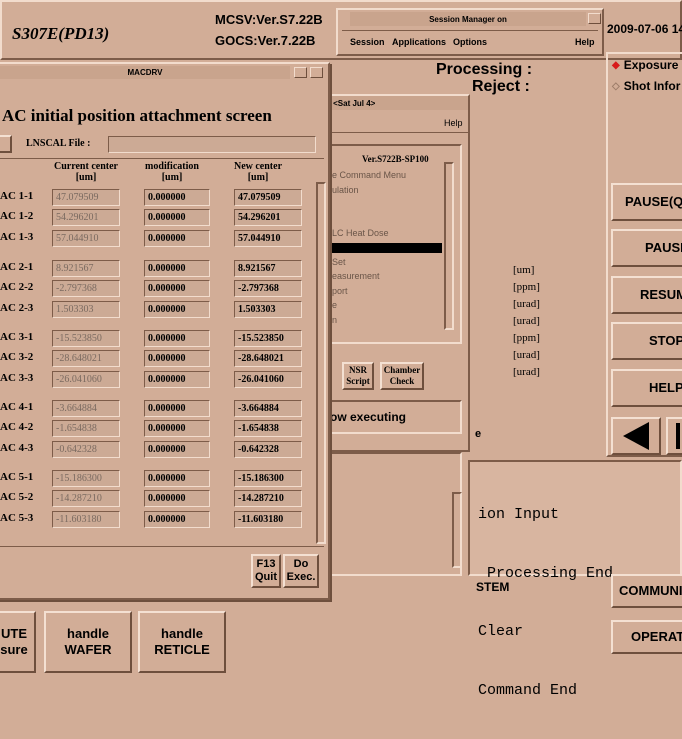 The height and width of the screenshot is (739, 682). I want to click on session-manager-titlebar: Session Manager on, so click(468, 19).